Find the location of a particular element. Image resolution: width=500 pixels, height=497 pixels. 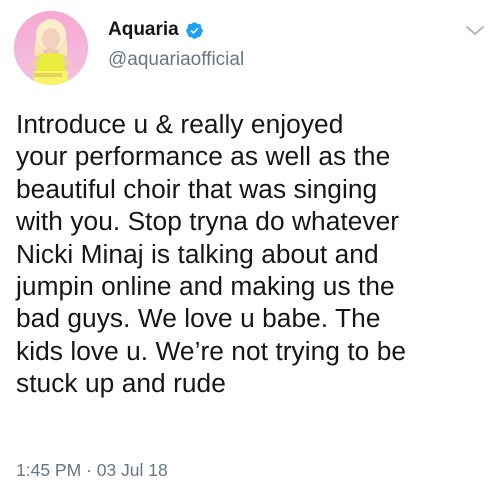

display-name-row: Aquaria is located at coordinates (176, 30).